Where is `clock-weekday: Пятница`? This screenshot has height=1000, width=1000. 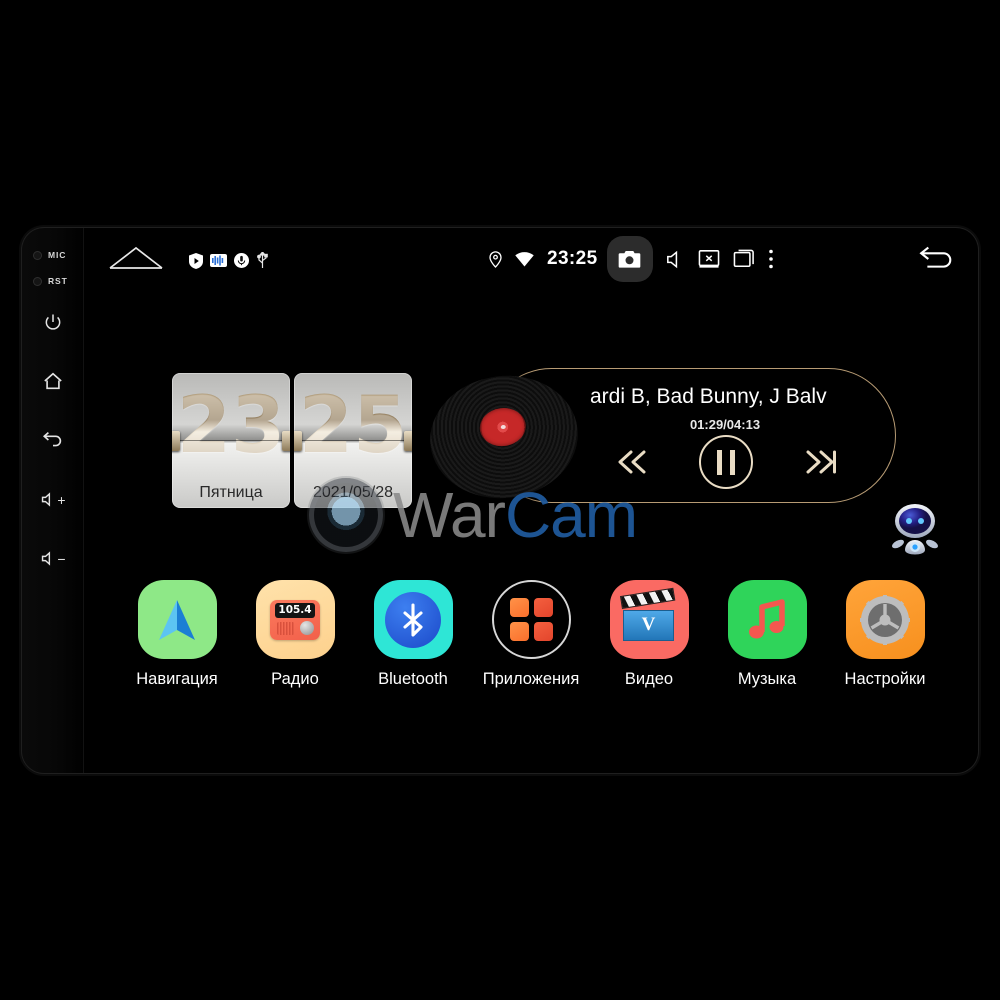
clock-weekday: Пятница is located at coordinates (231, 492).